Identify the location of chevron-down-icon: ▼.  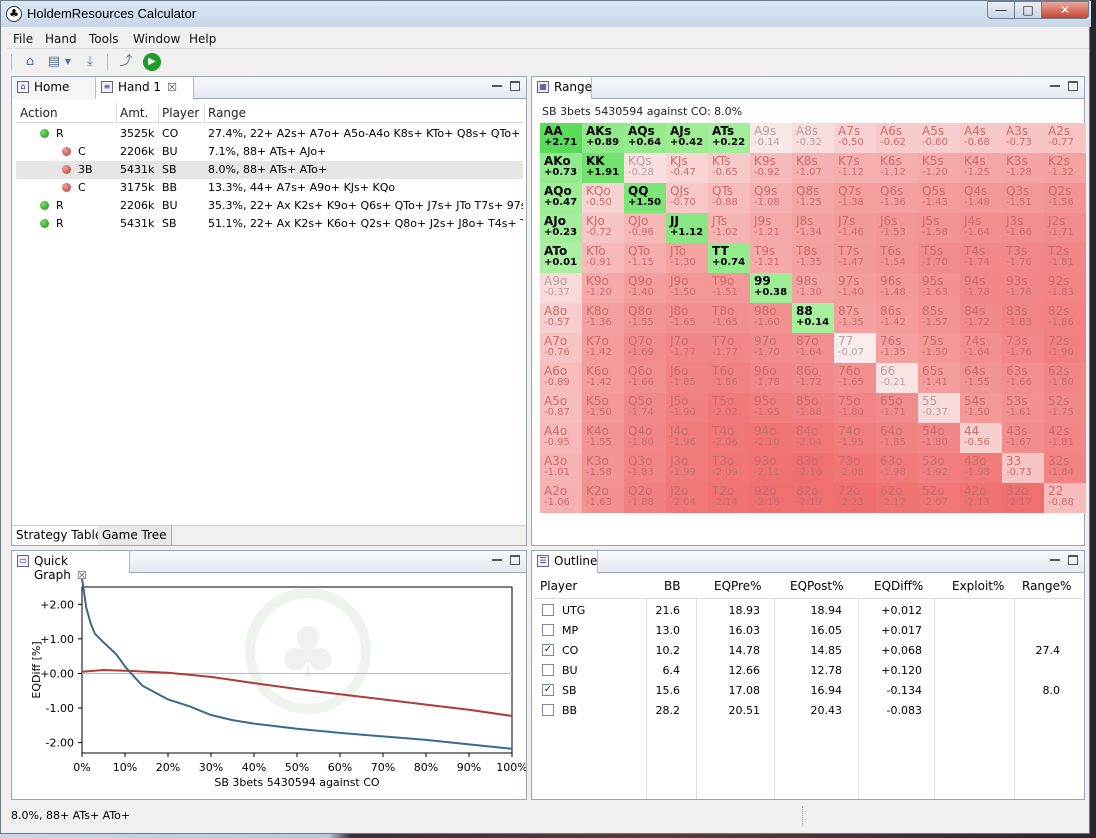
(68, 62).